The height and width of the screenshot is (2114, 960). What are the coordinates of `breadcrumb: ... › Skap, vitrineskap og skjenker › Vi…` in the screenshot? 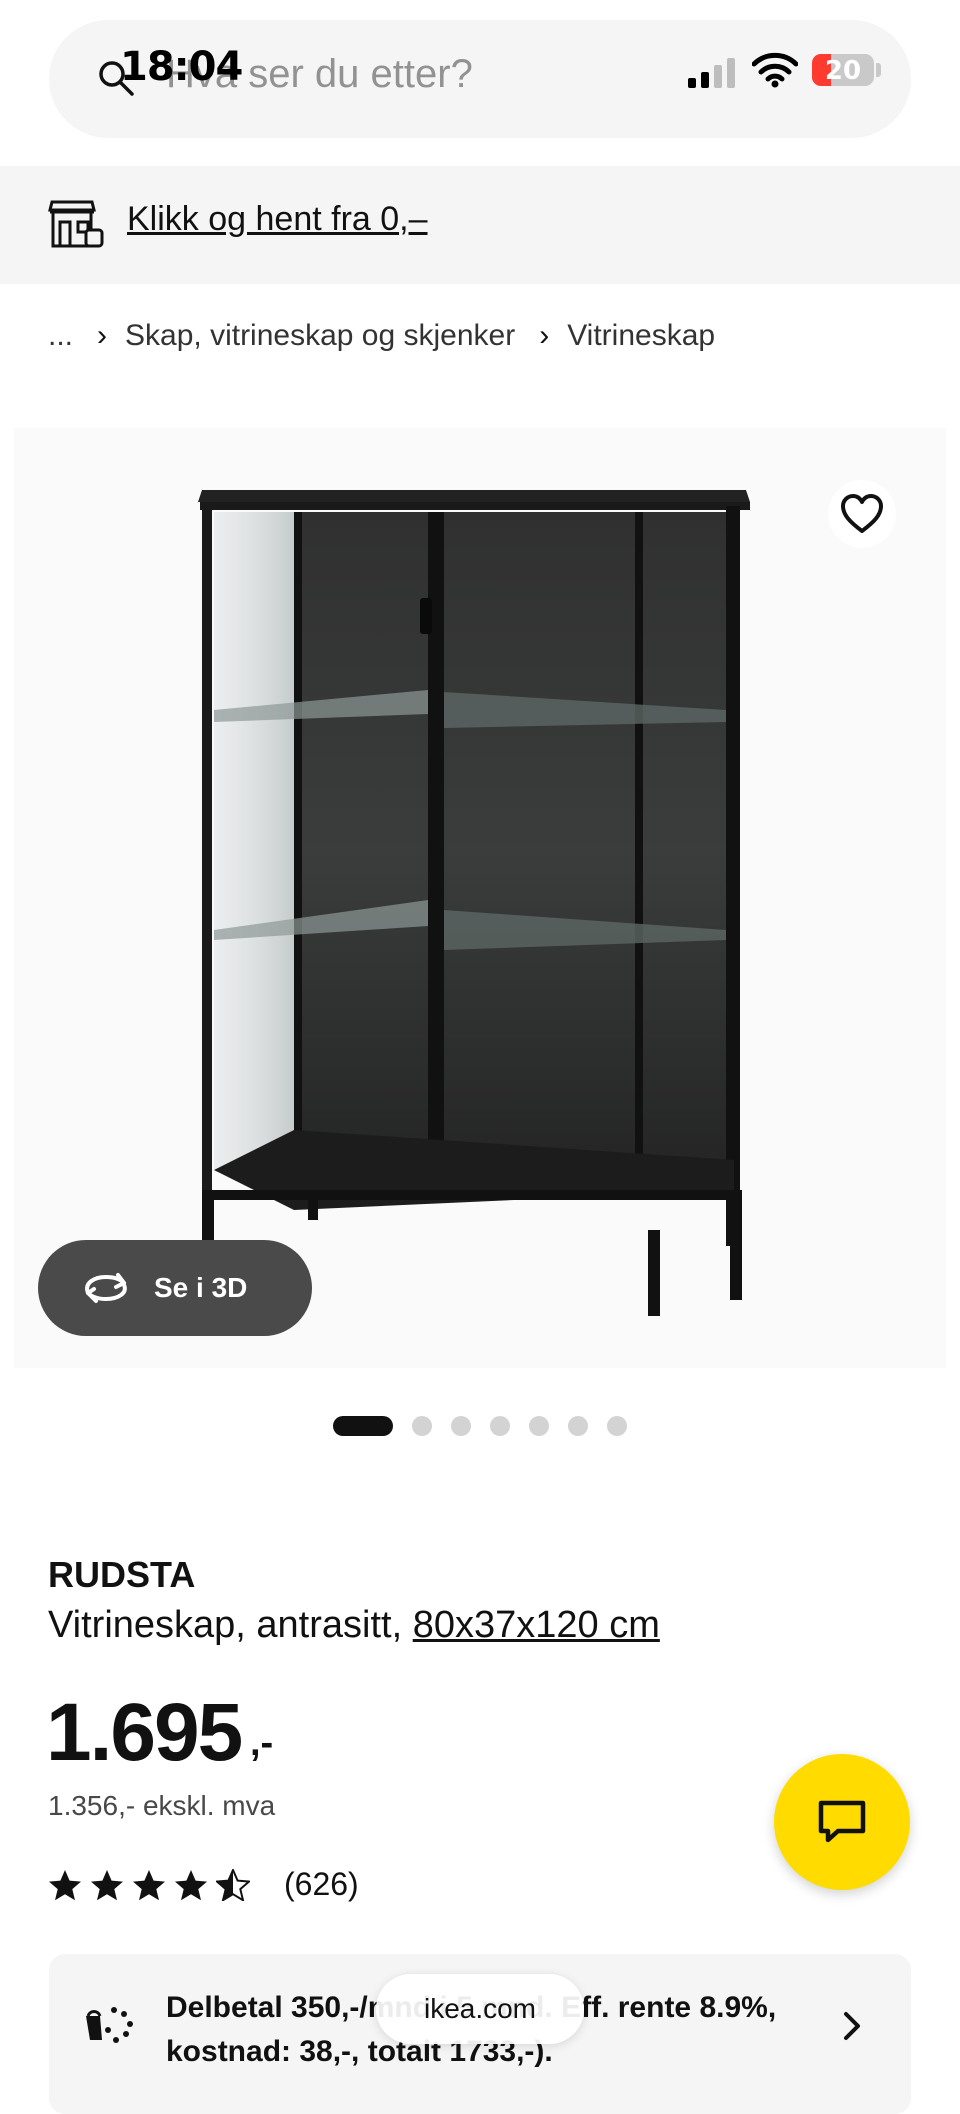 It's located at (381, 336).